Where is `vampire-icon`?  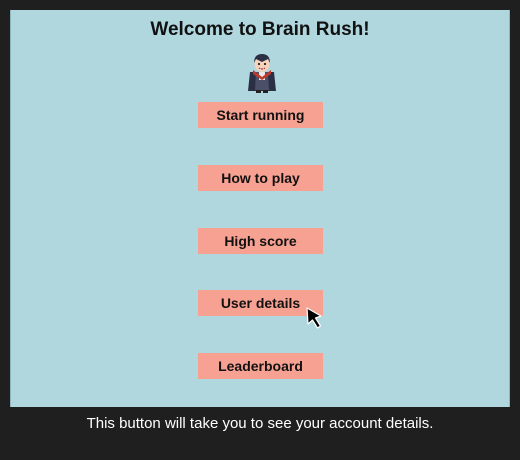 vampire-icon is located at coordinates (262, 73).